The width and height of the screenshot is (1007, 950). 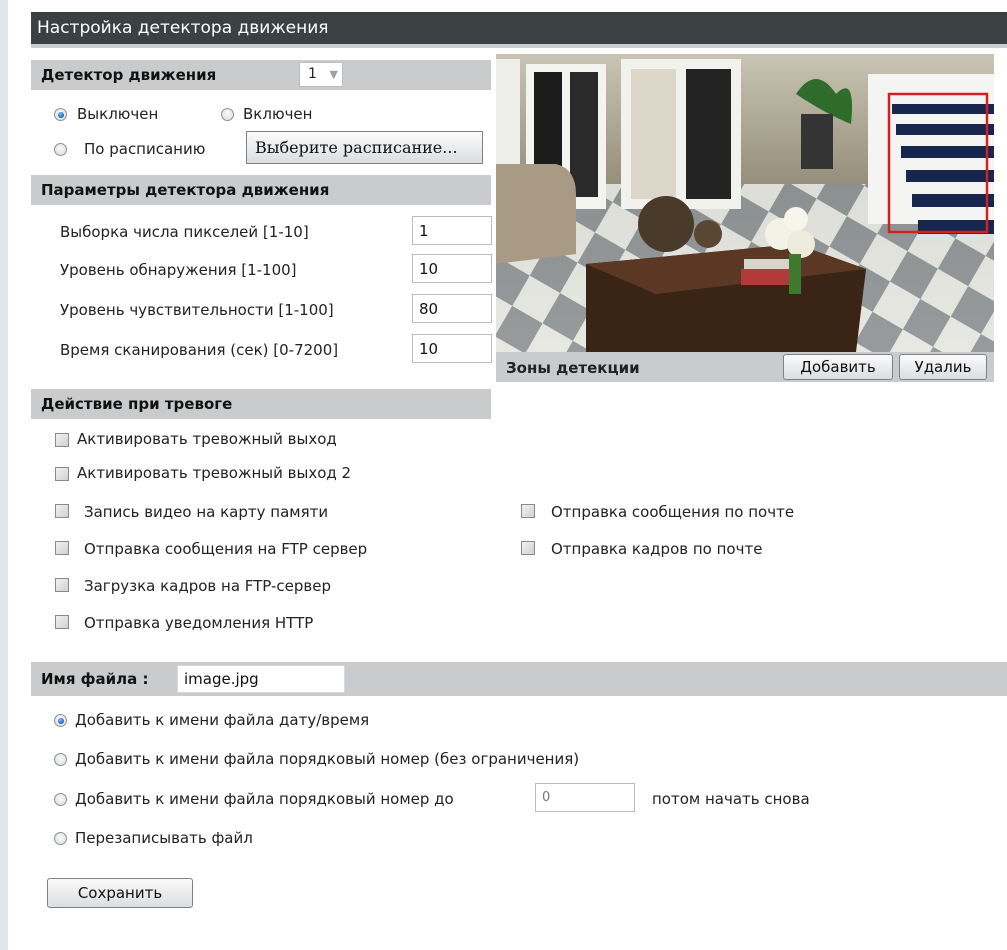 I want to click on ftp-upload-label: Загрузка кадров на FTP-сервер, so click(x=208, y=586).